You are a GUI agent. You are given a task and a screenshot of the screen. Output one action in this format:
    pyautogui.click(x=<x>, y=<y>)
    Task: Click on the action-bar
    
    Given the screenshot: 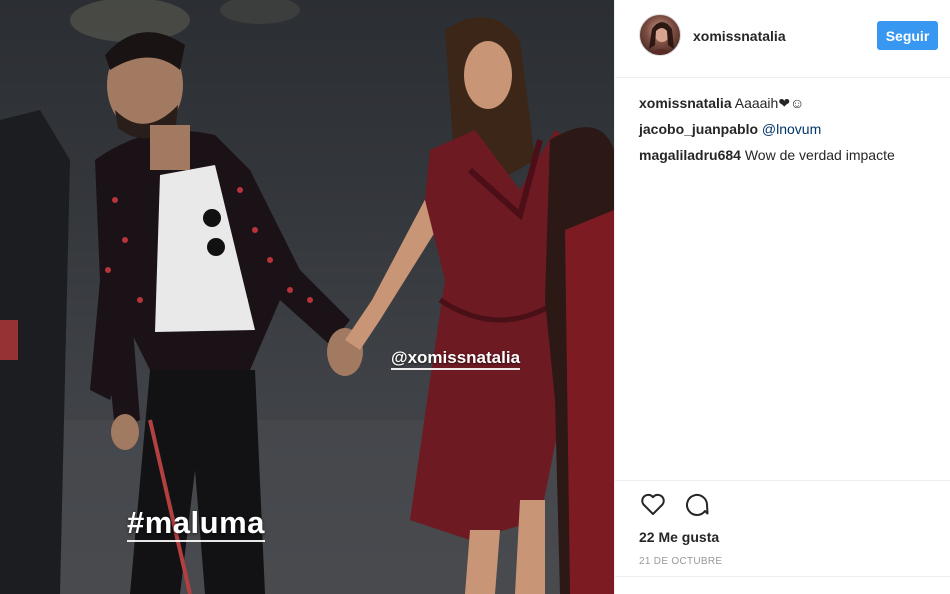 What is the action you would take?
    pyautogui.click(x=675, y=505)
    